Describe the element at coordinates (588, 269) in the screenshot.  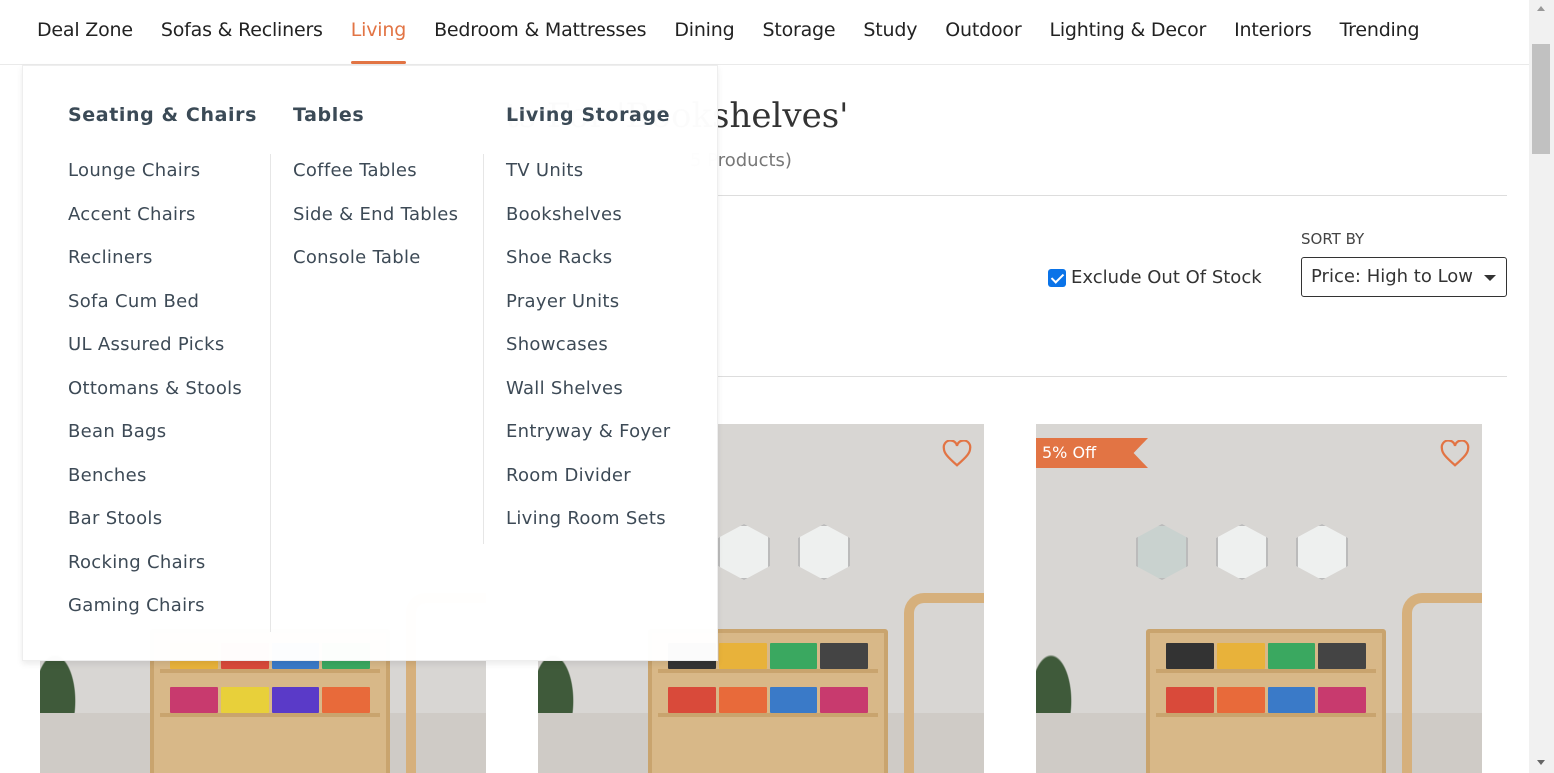
I see `menu-item-shoe-racks: Shoe Racks` at that location.